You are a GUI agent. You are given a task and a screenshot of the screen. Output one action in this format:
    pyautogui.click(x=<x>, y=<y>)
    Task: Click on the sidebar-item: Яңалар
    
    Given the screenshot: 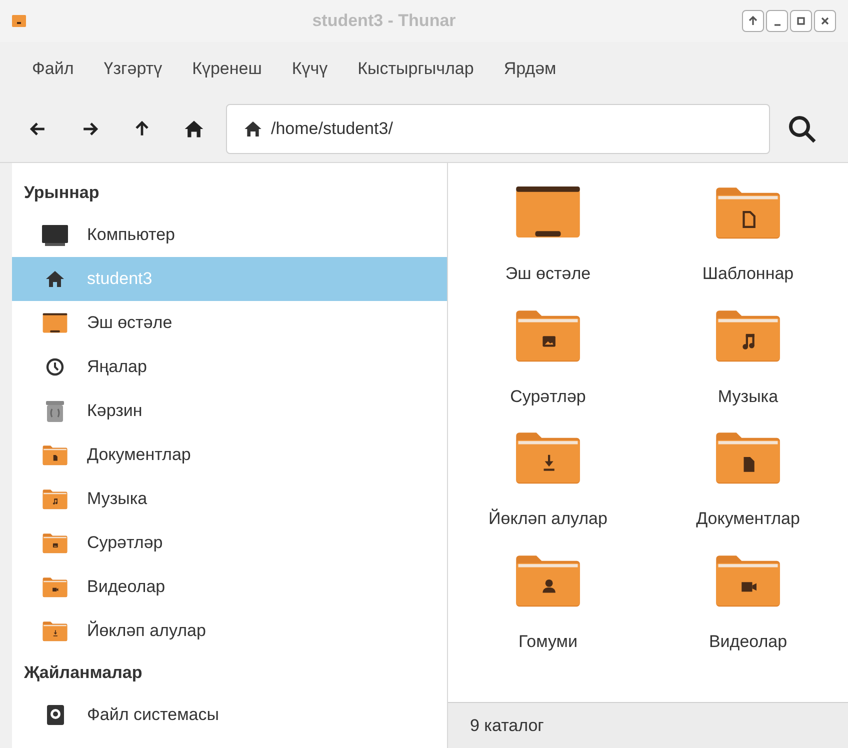 What is the action you would take?
    pyautogui.click(x=229, y=367)
    